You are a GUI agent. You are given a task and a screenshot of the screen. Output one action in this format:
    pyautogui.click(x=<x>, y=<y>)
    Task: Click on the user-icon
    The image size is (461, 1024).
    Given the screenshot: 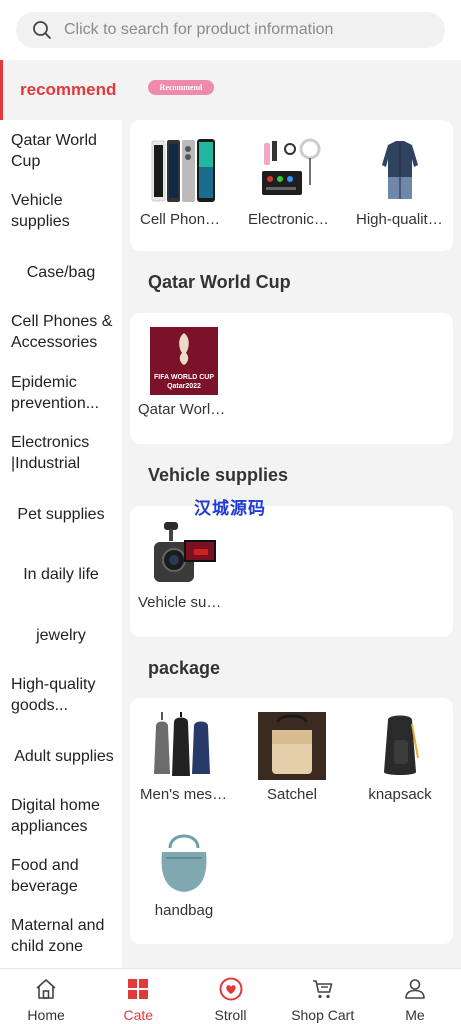 What is the action you would take?
    pyautogui.click(x=415, y=989)
    